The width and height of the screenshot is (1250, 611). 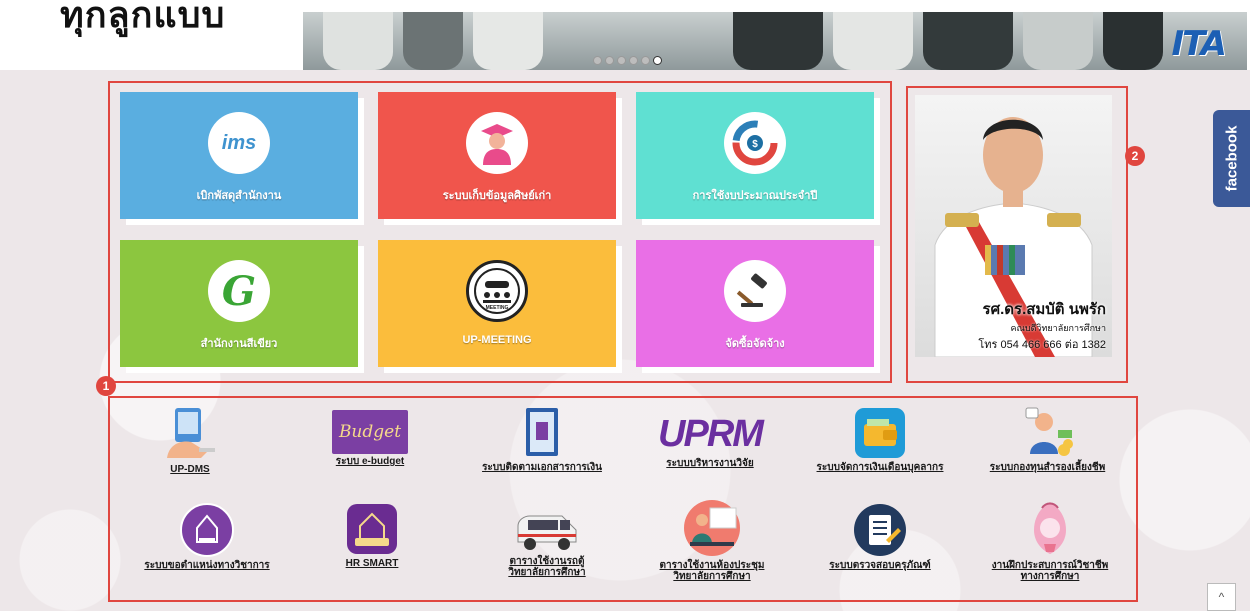 What do you see at coordinates (239, 196) in the screenshot?
I see `tile-label: เบิกพัสดุสำนักงาน` at bounding box center [239, 196].